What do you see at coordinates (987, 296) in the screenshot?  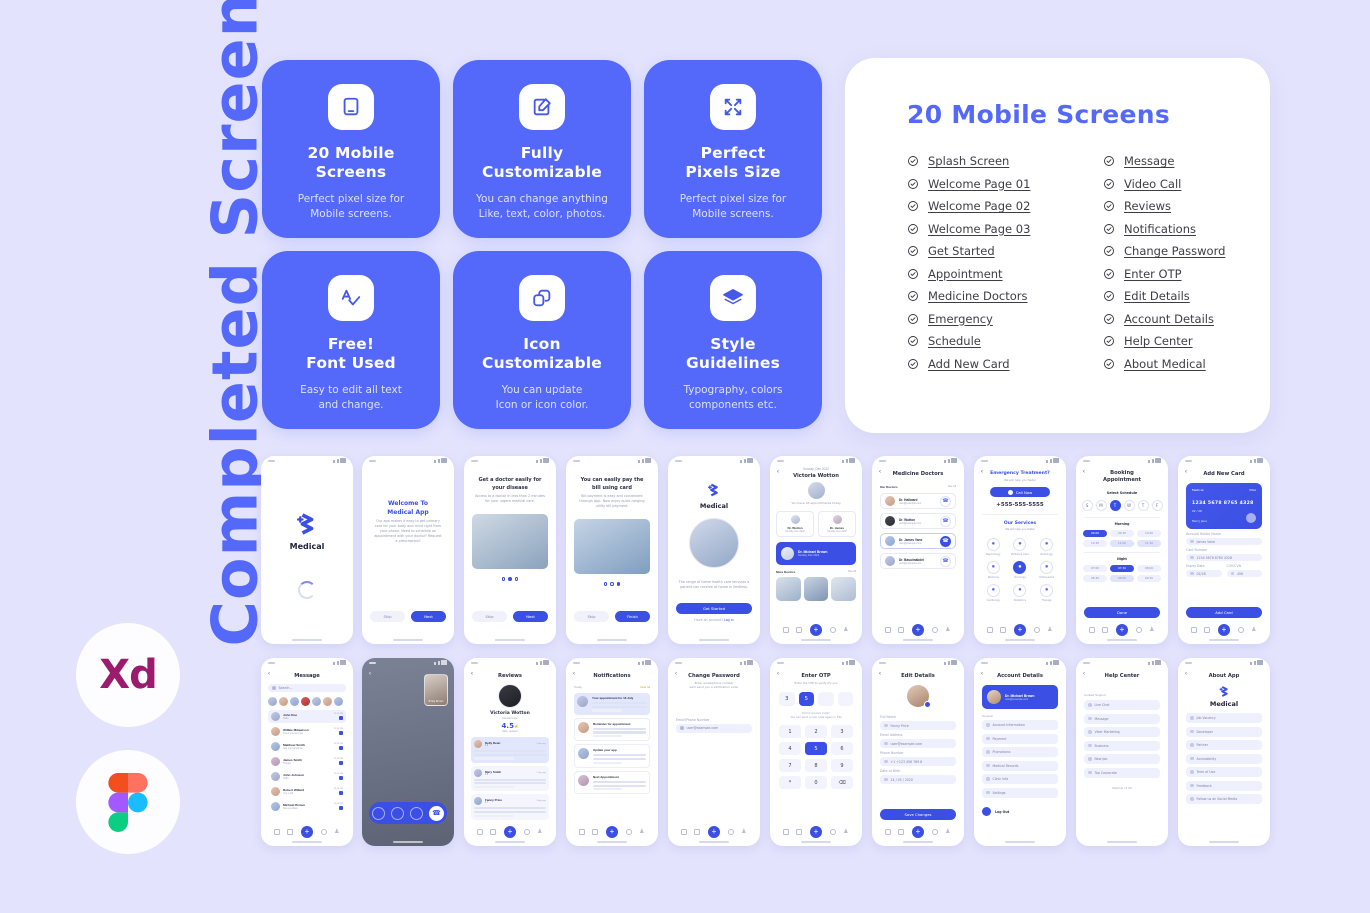 I see `screen-list-item: Medicine Doctors` at bounding box center [987, 296].